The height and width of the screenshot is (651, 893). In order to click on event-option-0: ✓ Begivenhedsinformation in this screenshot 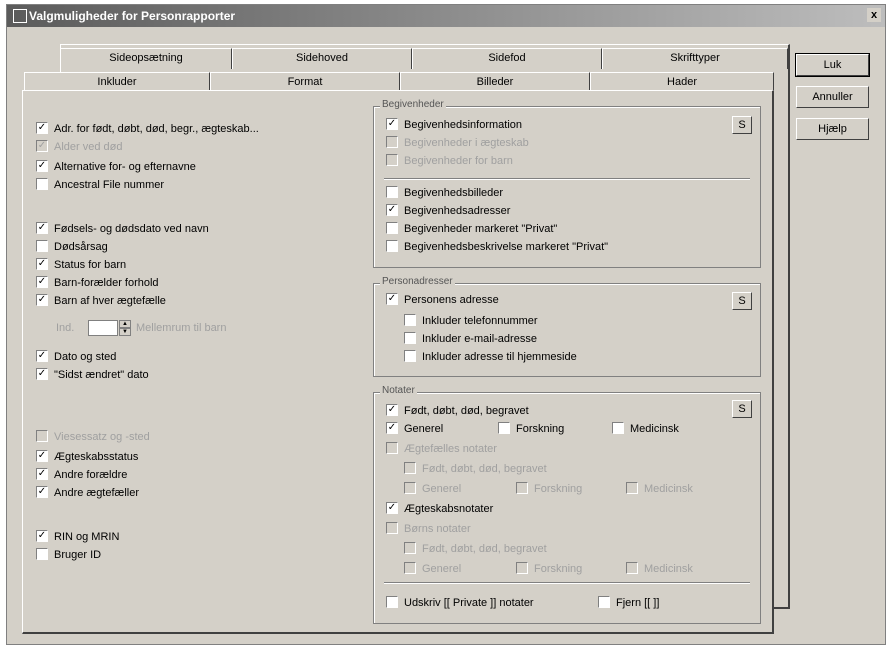, I will do `click(454, 126)`.